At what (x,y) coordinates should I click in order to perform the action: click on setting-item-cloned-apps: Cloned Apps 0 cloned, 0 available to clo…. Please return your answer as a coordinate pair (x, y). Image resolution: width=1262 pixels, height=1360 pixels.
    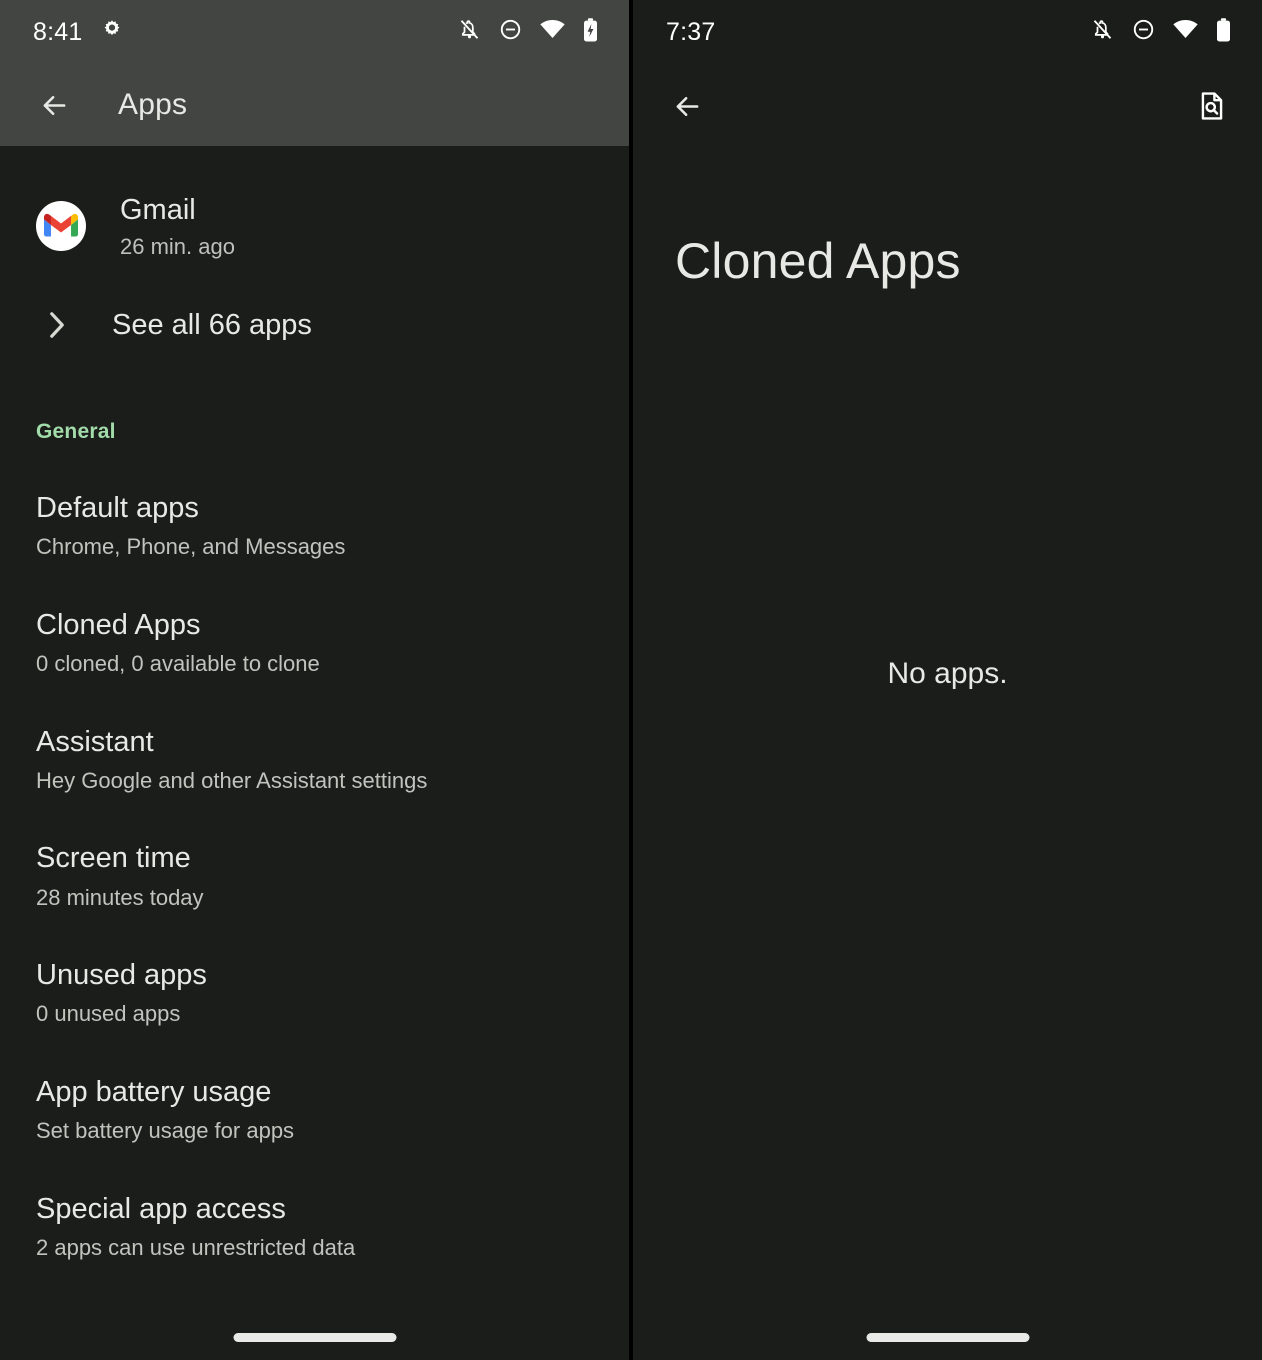
    Looking at the image, I should click on (314, 642).